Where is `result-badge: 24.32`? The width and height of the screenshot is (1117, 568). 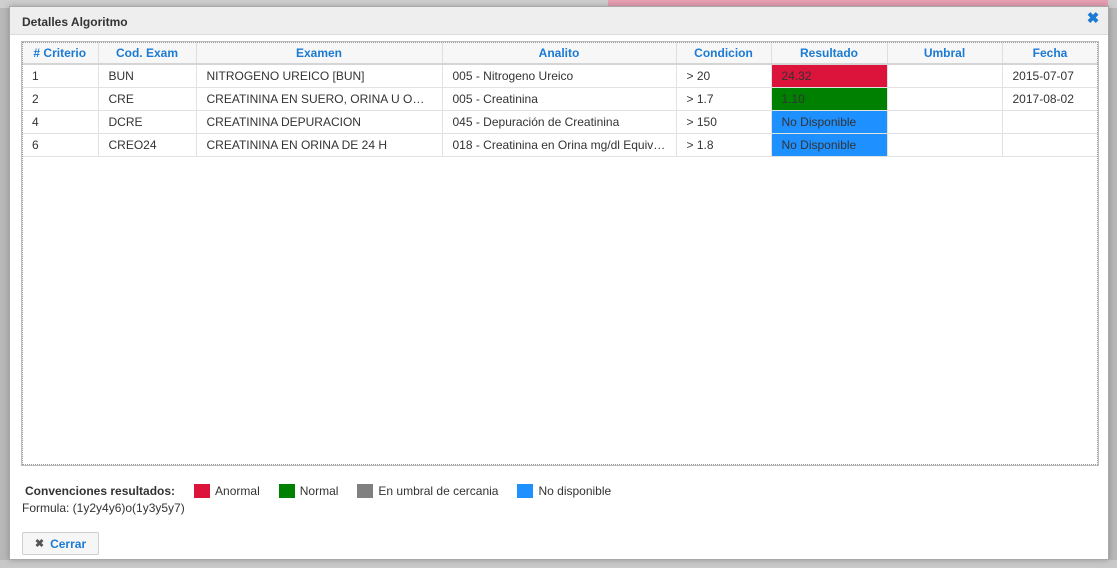 result-badge: 24.32 is located at coordinates (828, 76).